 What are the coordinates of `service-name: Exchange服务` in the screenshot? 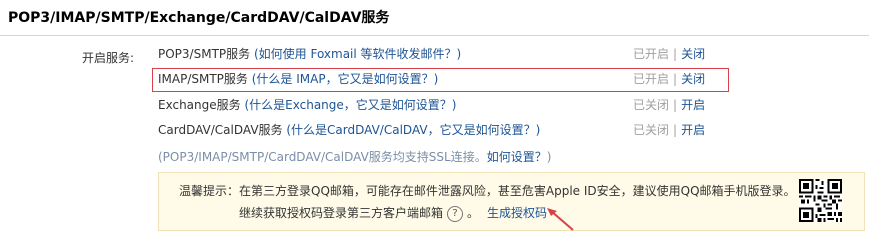 It's located at (199, 105).